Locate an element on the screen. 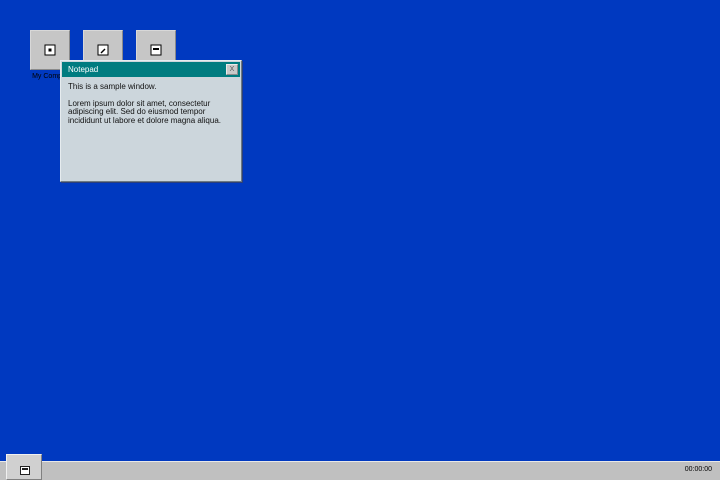 The height and width of the screenshot is (480, 720). start-button is located at coordinates (24, 467).